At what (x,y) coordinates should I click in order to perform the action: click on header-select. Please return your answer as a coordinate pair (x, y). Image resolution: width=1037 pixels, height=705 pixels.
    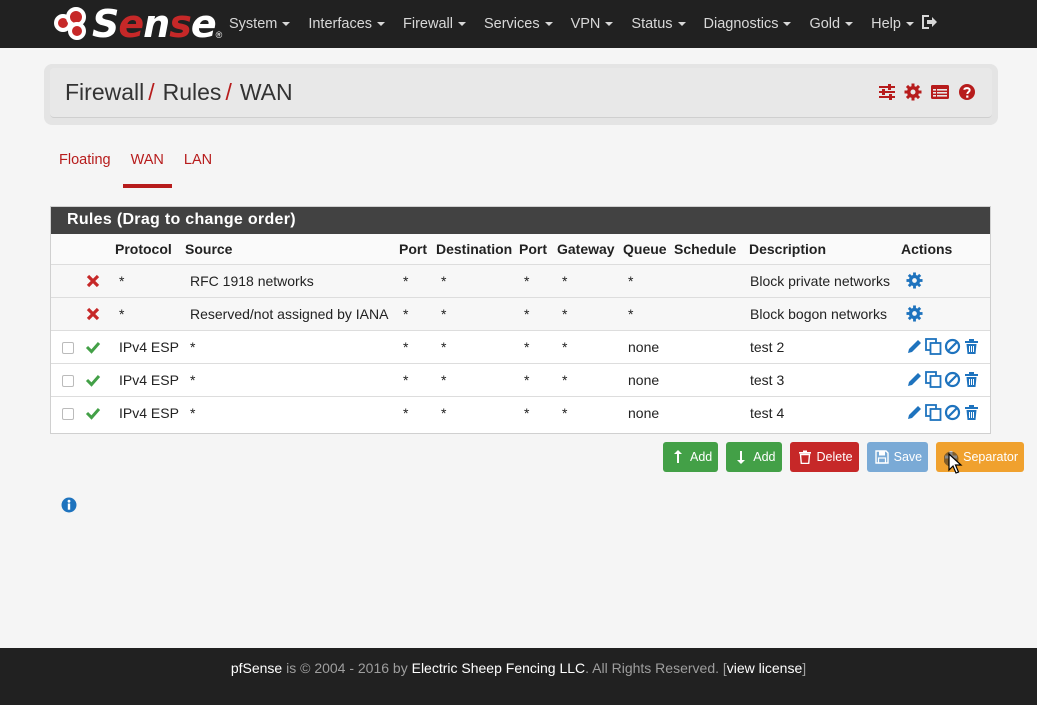
    Looking at the image, I should click on (68, 249).